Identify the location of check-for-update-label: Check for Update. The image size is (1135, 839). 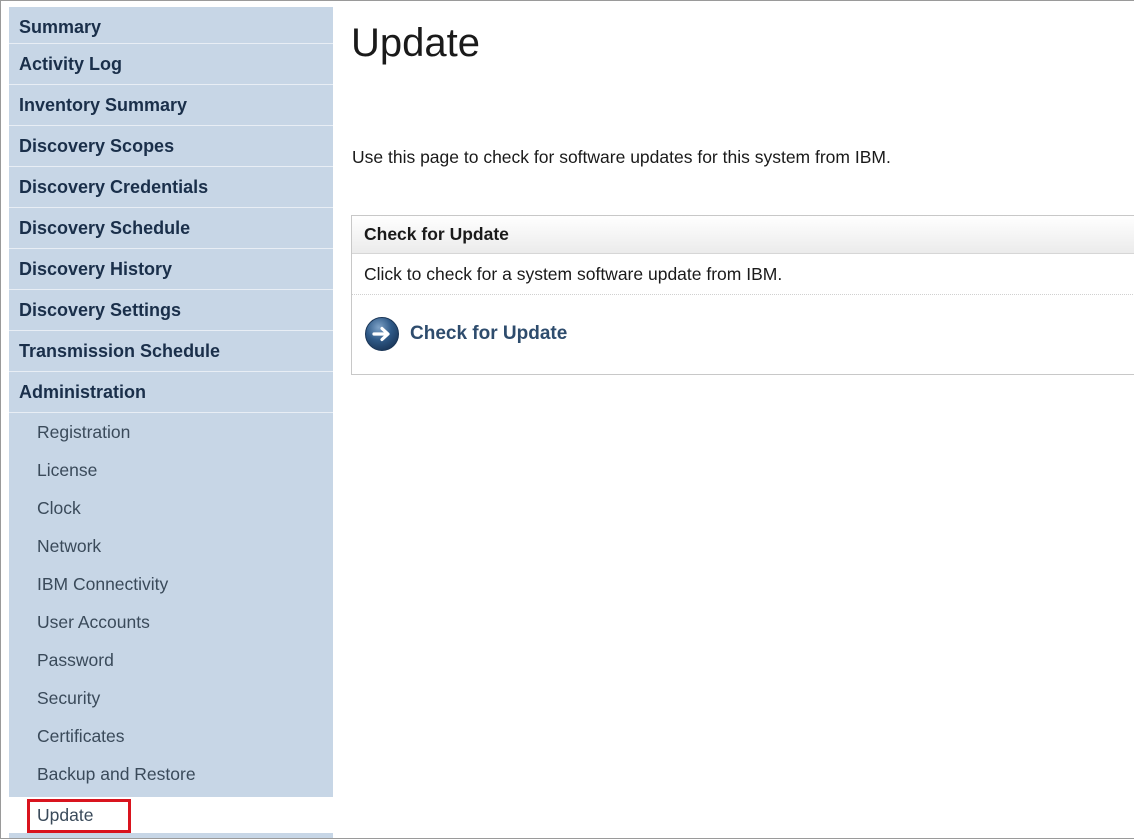
(489, 333).